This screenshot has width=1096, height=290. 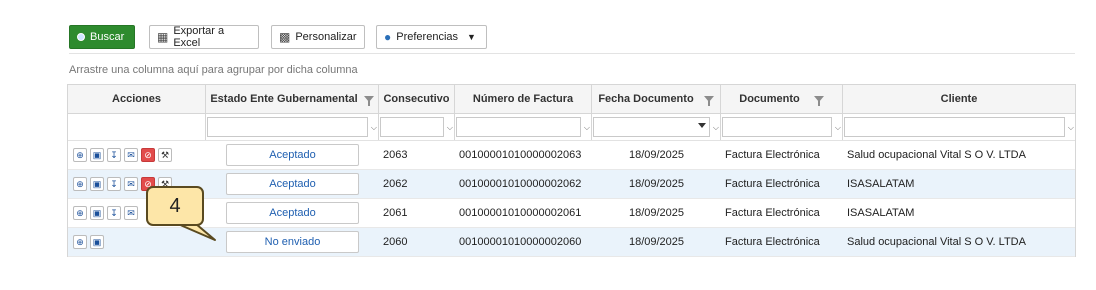 I want to click on customize-button: ▩ Personalizar, so click(x=318, y=37).